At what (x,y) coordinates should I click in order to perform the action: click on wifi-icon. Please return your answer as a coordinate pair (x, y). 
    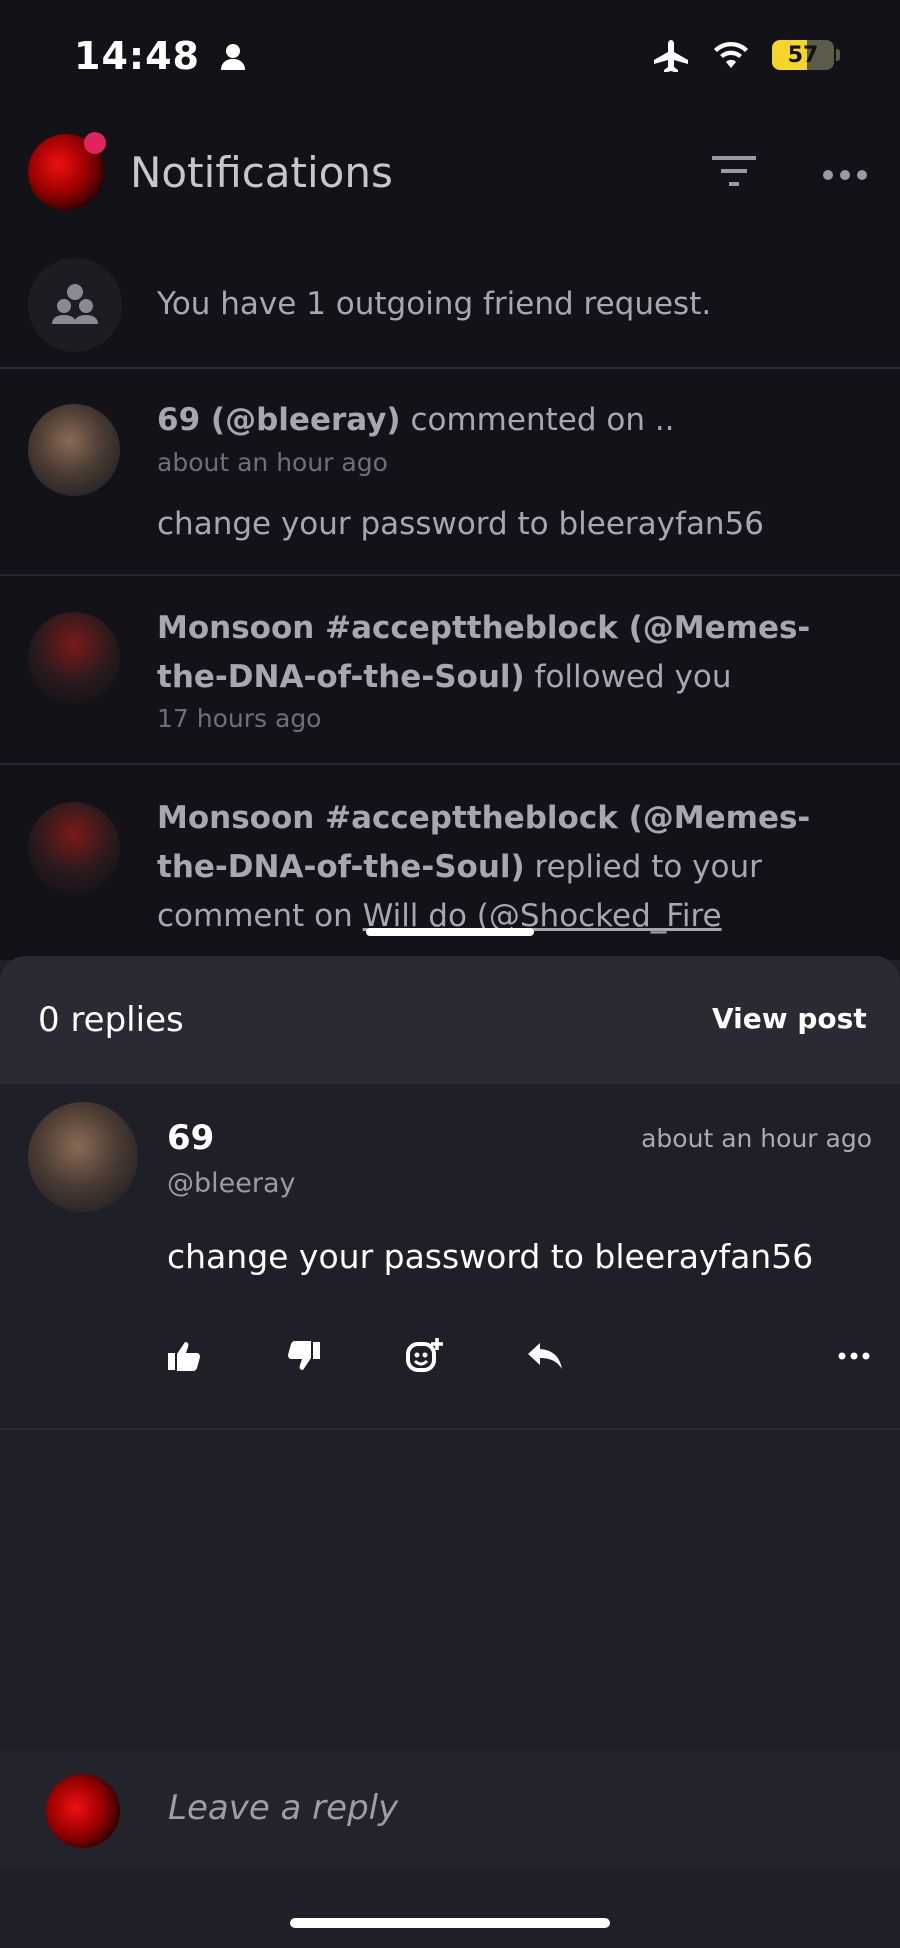
    Looking at the image, I should click on (731, 54).